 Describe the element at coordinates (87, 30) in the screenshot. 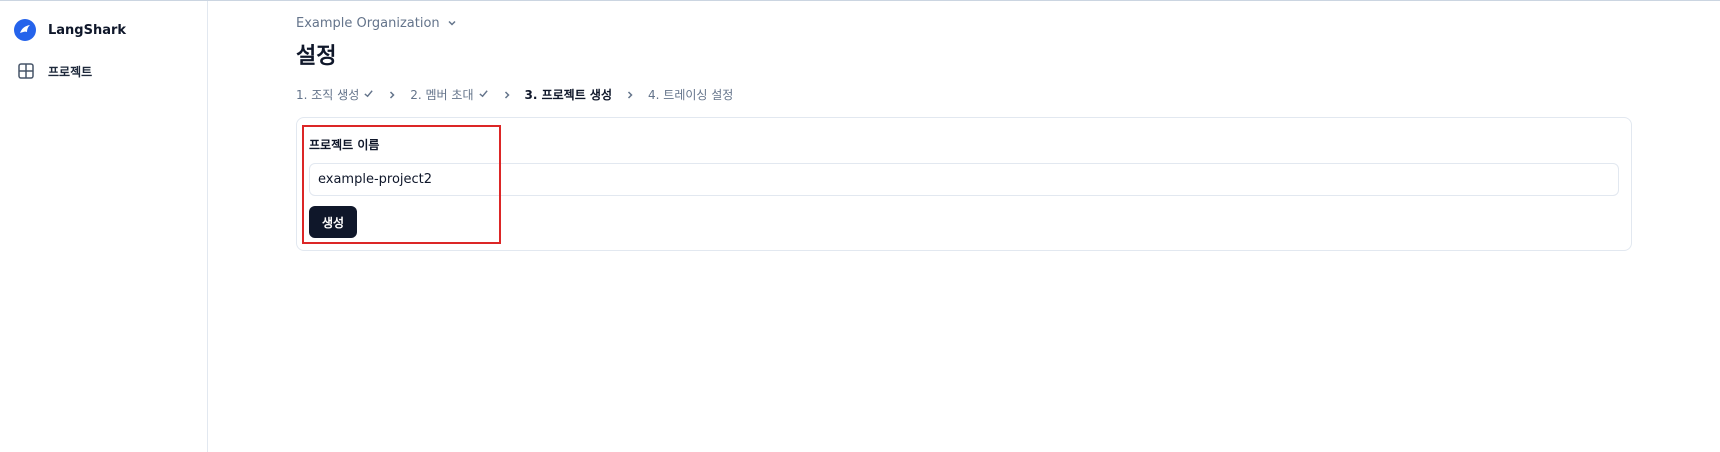

I see `brand-name: LangShark` at that location.